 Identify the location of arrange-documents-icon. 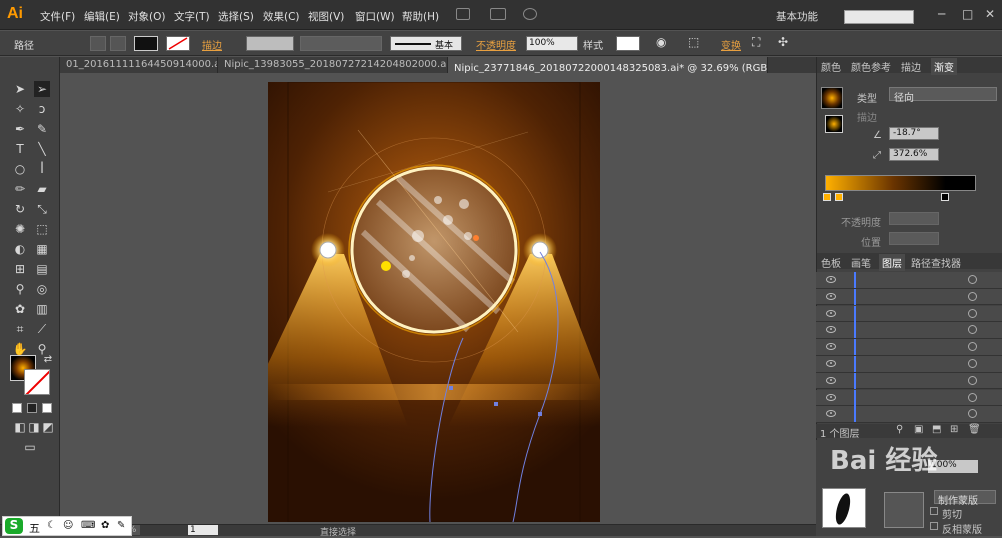
(498, 14).